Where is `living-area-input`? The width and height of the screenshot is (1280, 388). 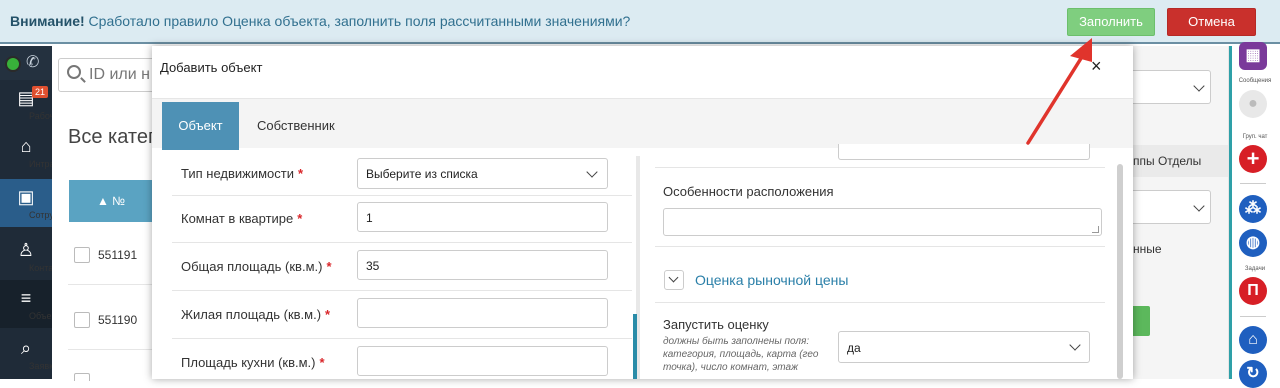
living-area-input is located at coordinates (482, 313).